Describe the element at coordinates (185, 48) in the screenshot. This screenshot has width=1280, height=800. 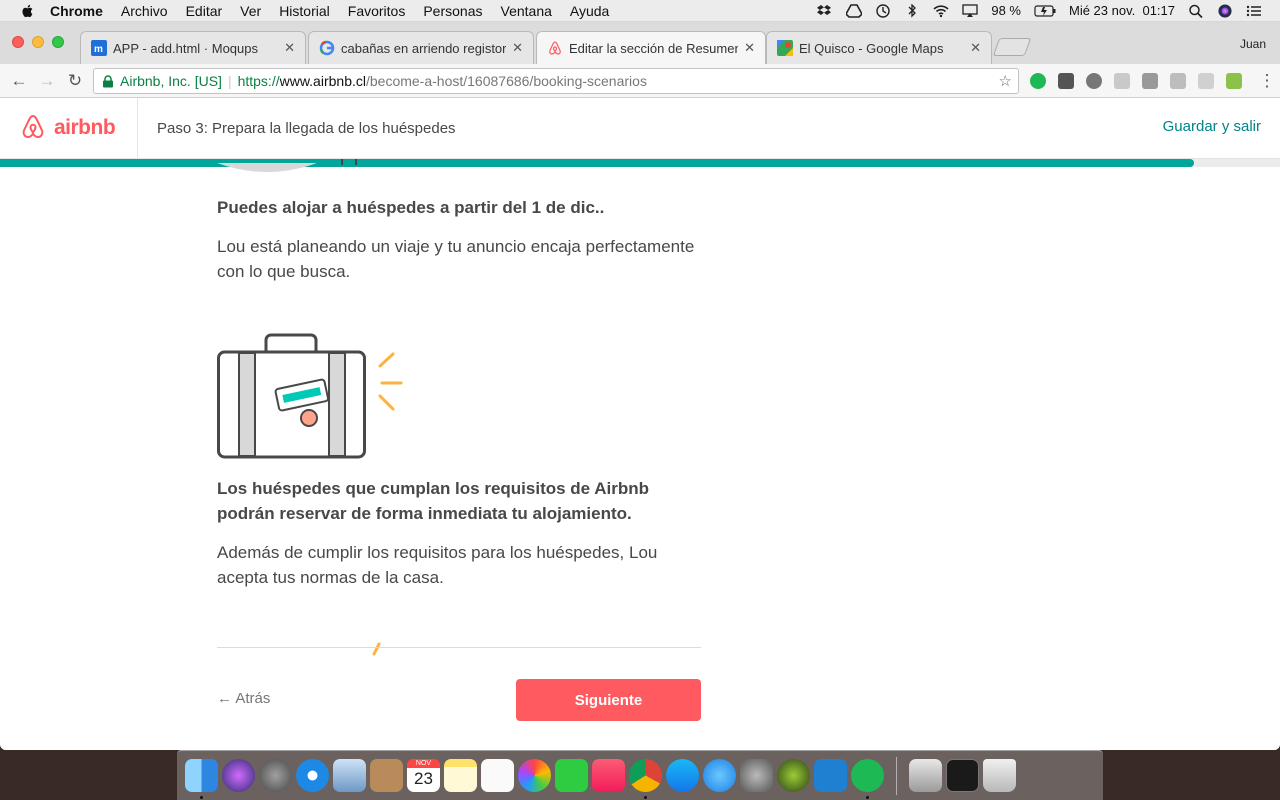
I see `tab-title: APP - add.html · Moqups` at that location.